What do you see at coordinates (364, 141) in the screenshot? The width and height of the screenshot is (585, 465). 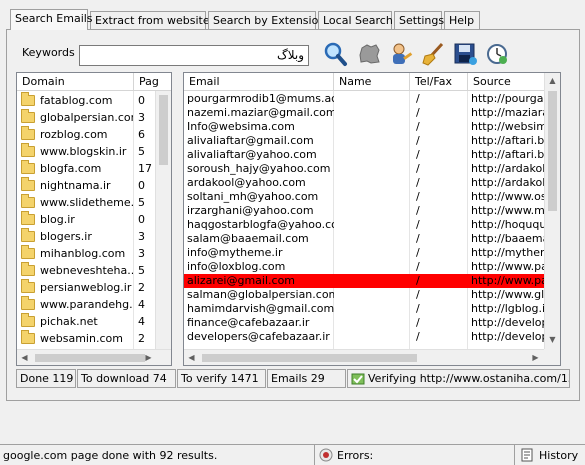 I see `table-row: alivaliaftar@gmail.com / http://aftari.blo` at bounding box center [364, 141].